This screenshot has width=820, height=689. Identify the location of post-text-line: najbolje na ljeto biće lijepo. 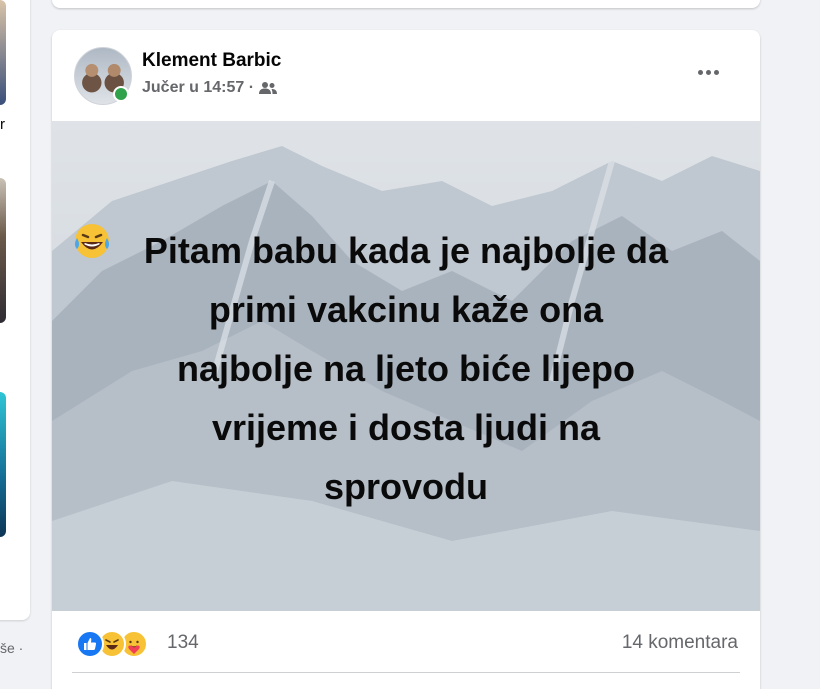
(406, 368).